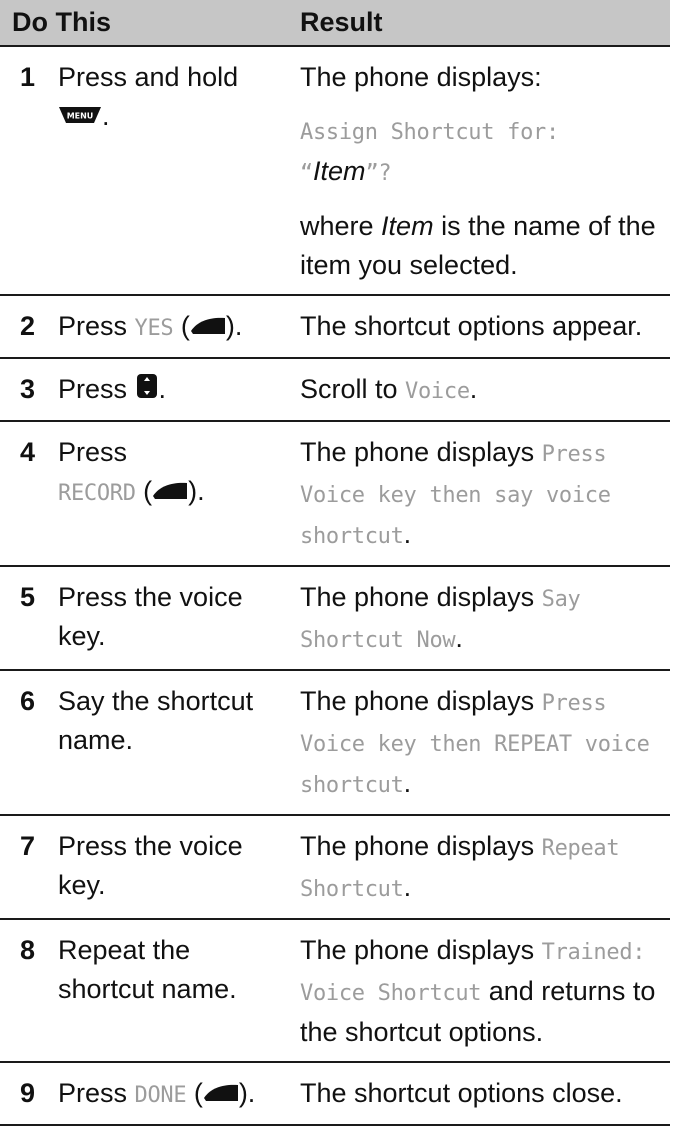 The image size is (674, 1126). I want to click on table-row: 3 Press . Scroll to Voice., so click(335, 390).